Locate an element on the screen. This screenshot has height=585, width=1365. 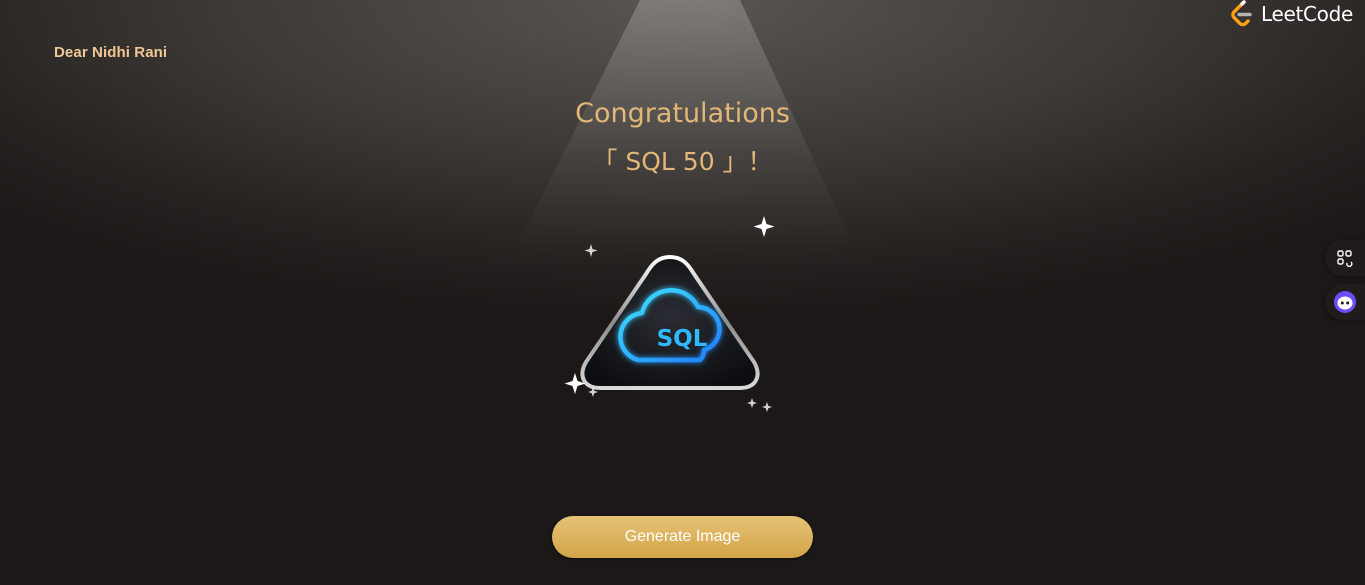
generate-image-button: Generate Image is located at coordinates (682, 537).